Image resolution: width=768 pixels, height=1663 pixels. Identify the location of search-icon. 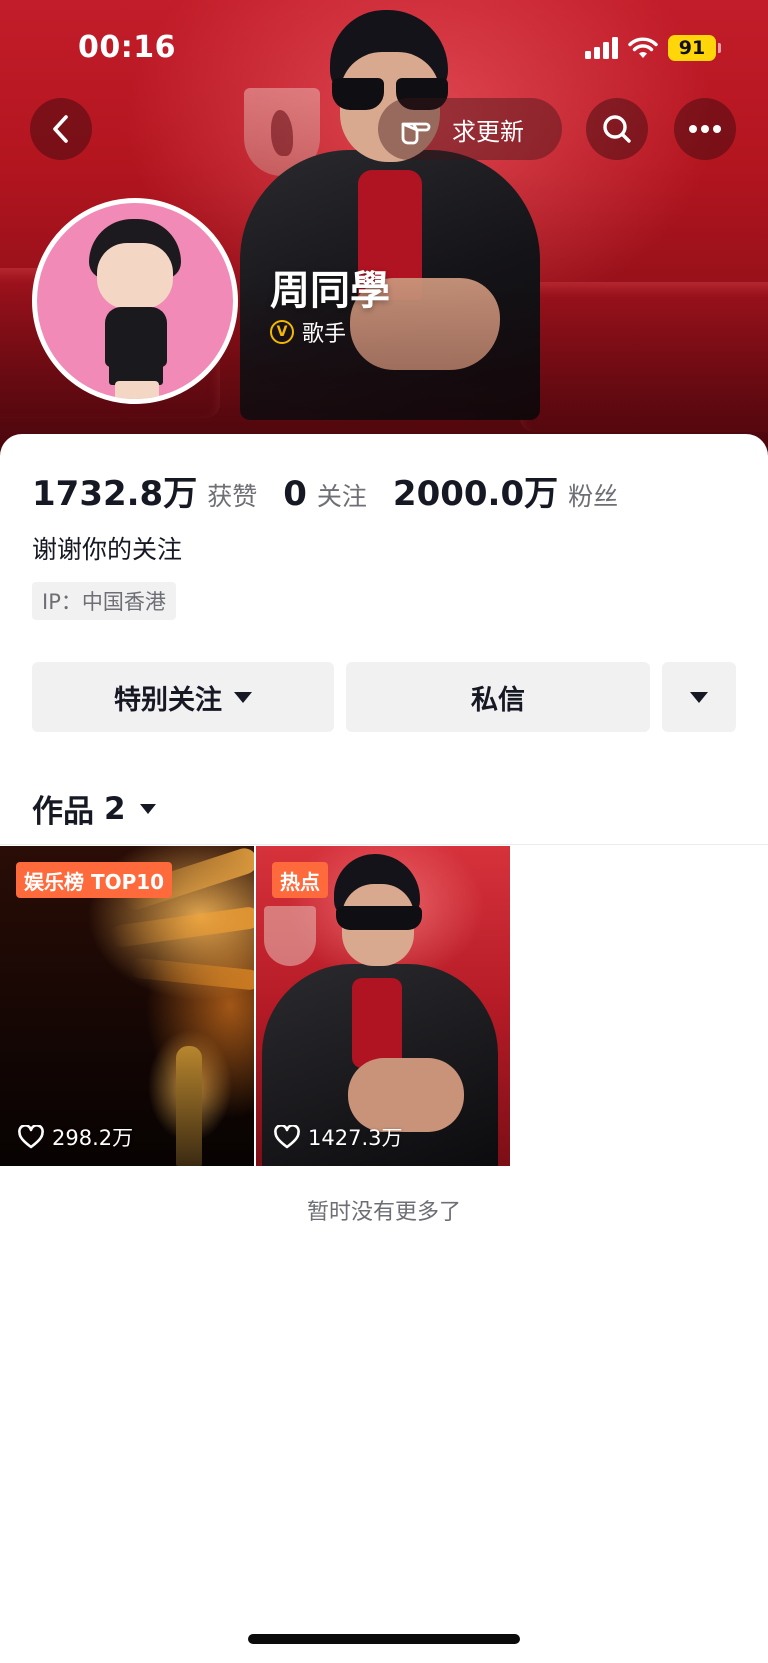
(617, 129).